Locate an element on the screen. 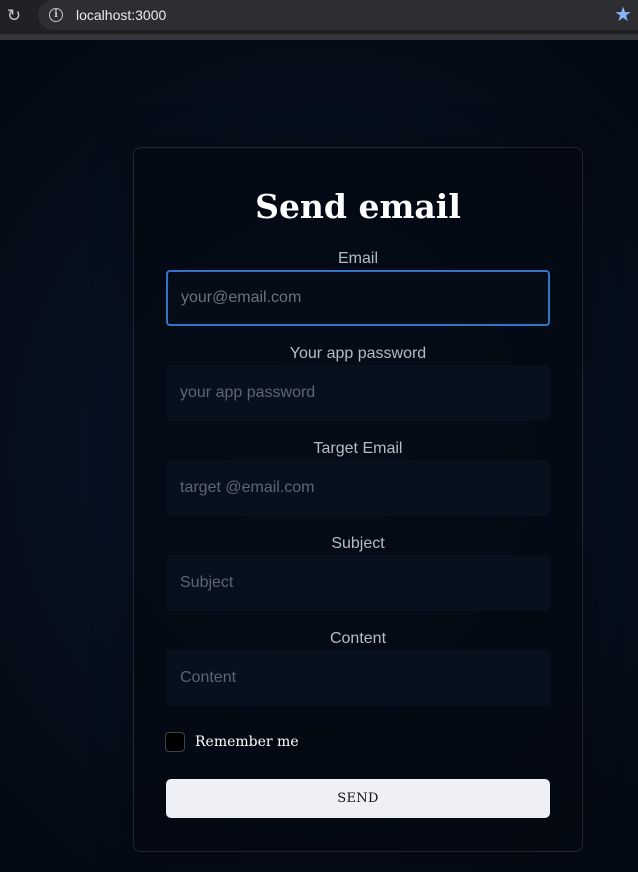 This screenshot has height=872, width=638. content-label: Content is located at coordinates (358, 638).